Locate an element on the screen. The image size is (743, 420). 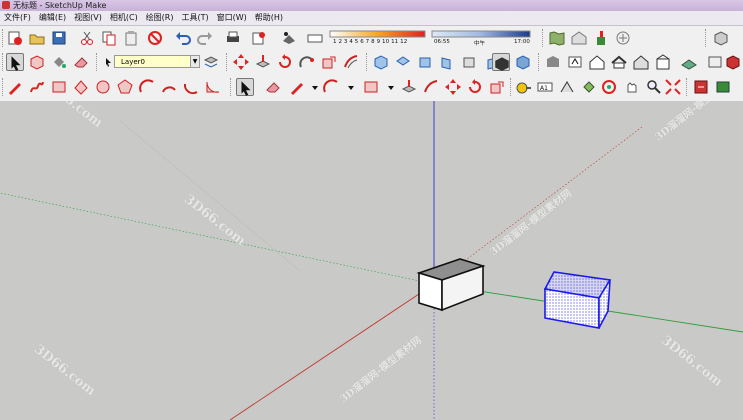
roof-icon is located at coordinates (619, 62).